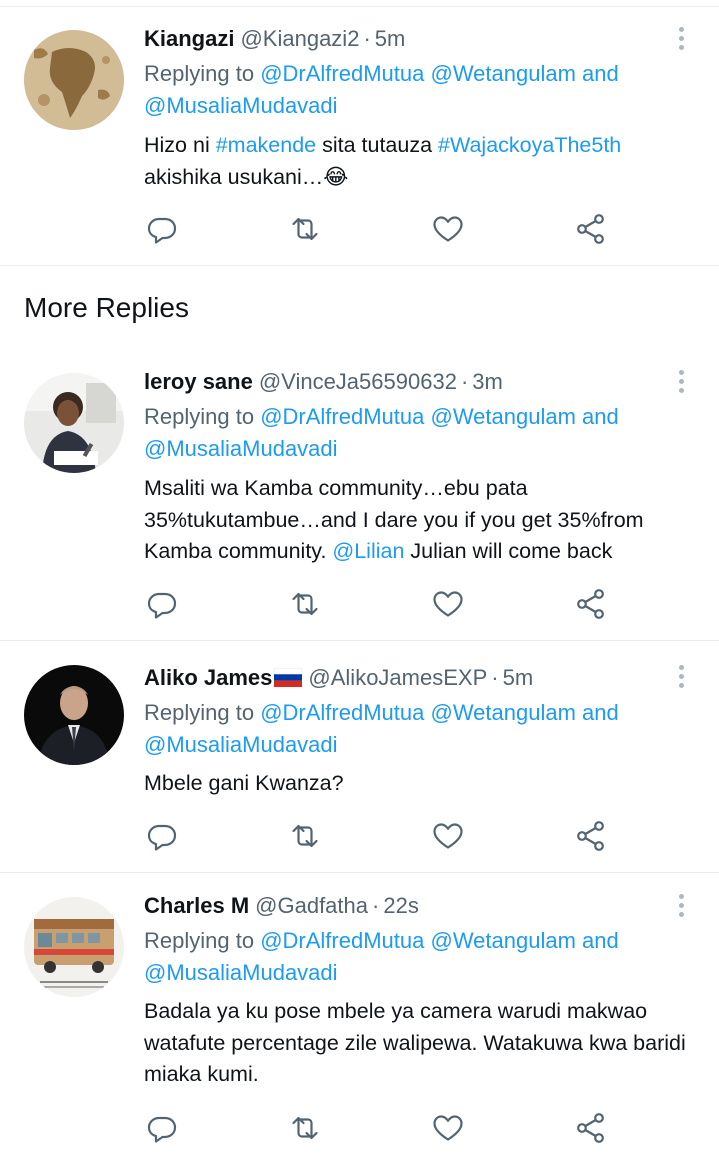 The width and height of the screenshot is (719, 1162). Describe the element at coordinates (400, 905) in the screenshot. I see `timestamp: 22s` at that location.